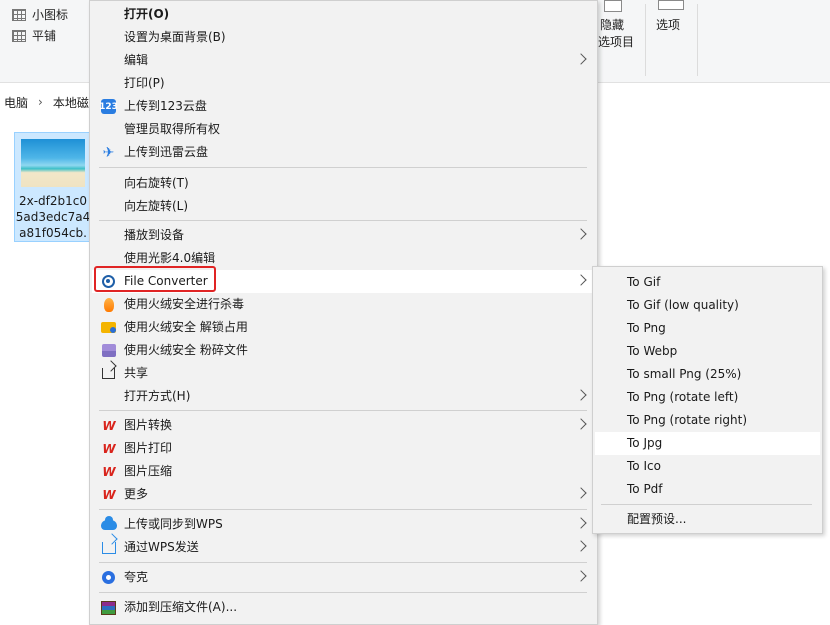  Describe the element at coordinates (684, 374) in the screenshot. I see `submenu-item-label: To small Png (25%)` at that location.